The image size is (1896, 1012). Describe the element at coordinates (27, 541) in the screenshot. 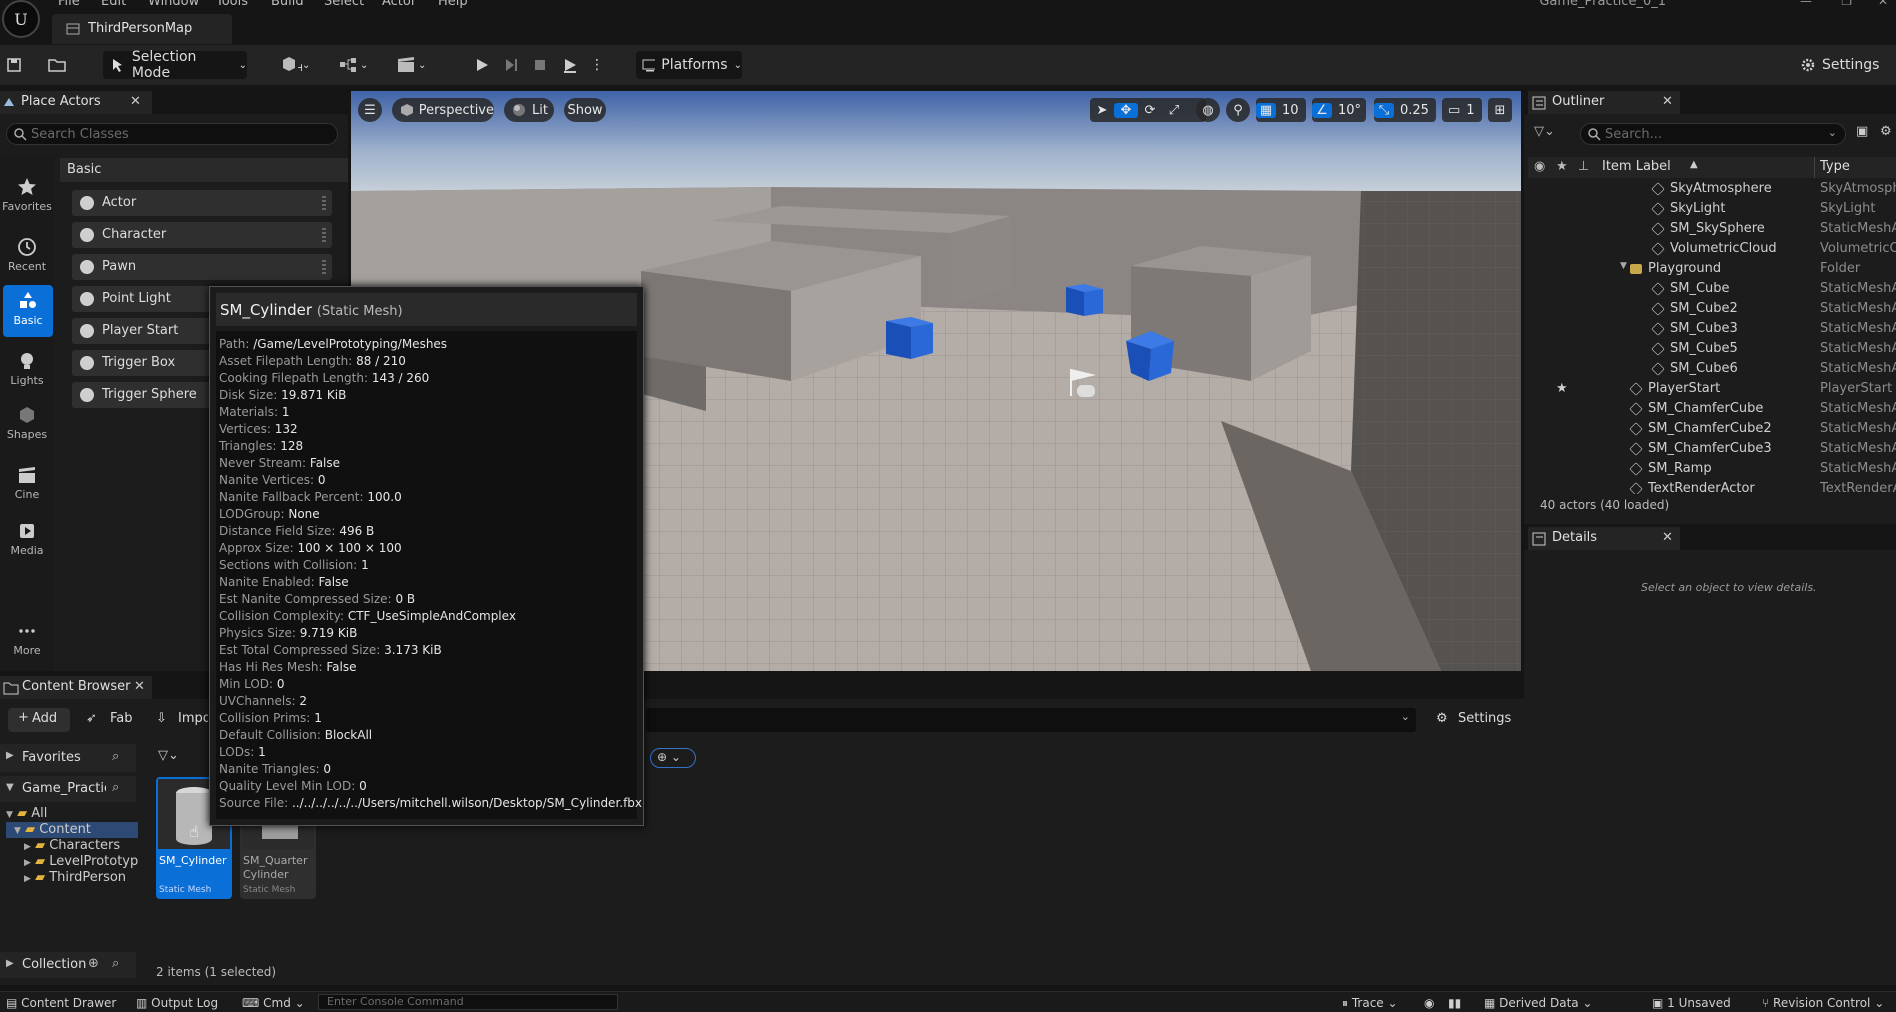

I see `category-media: Media` at that location.